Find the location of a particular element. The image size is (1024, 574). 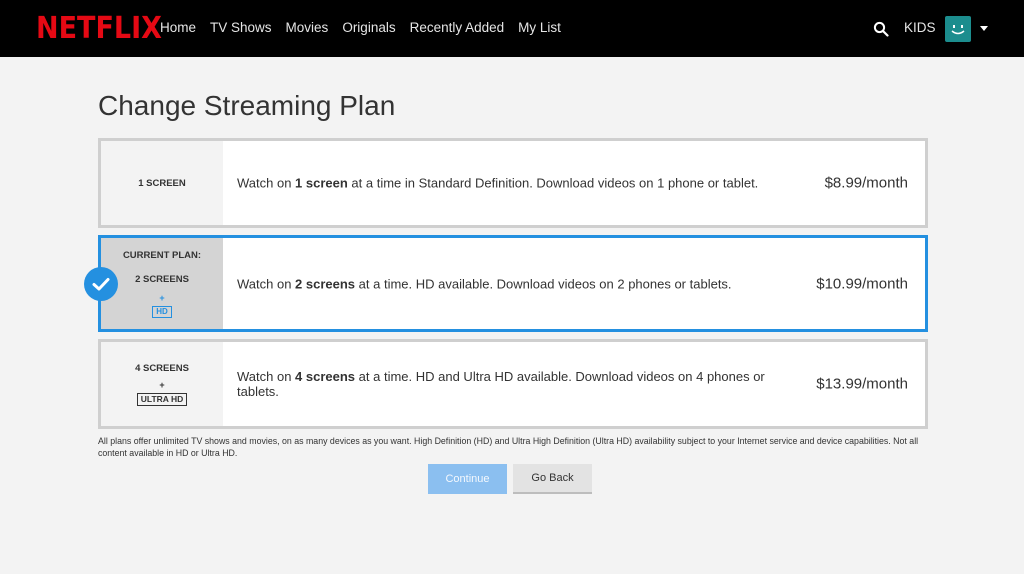

caret-down-icon is located at coordinates (984, 28).